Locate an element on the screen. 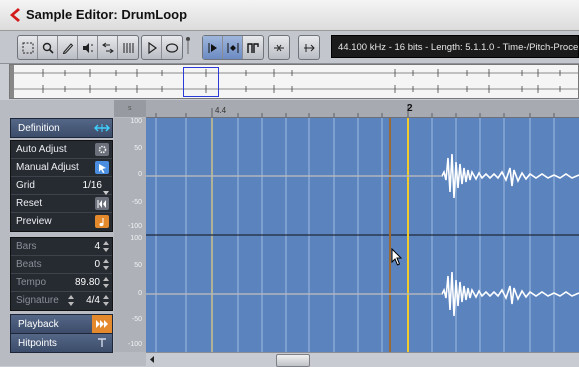 Image resolution: width=579 pixels, height=367 pixels. hitpoint-create-icon is located at coordinates (233, 47).